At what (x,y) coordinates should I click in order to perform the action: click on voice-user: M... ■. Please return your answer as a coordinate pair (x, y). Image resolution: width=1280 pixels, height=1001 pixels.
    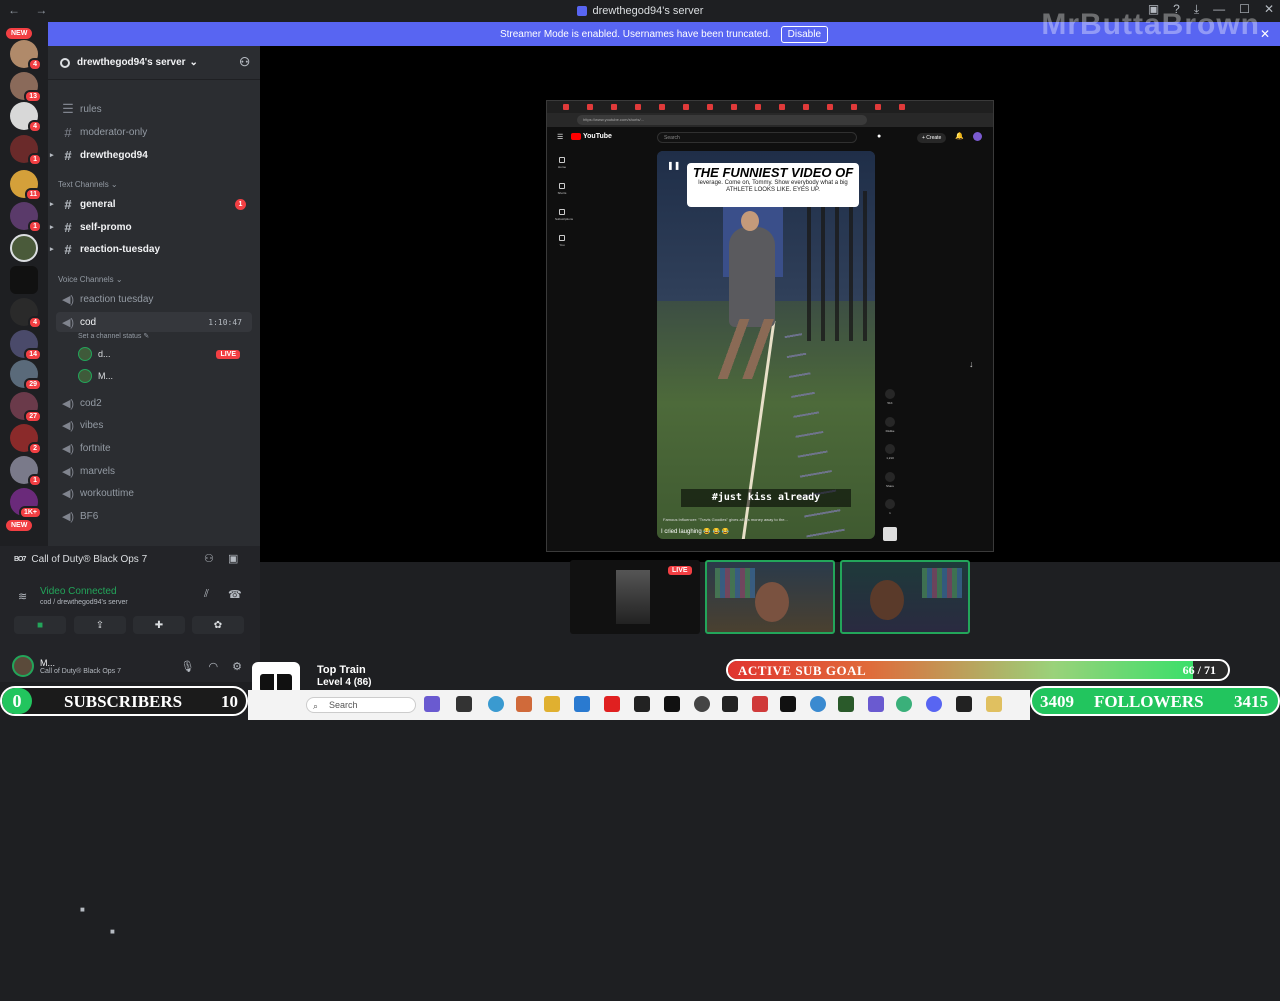
    Looking at the image, I should click on (163, 651).